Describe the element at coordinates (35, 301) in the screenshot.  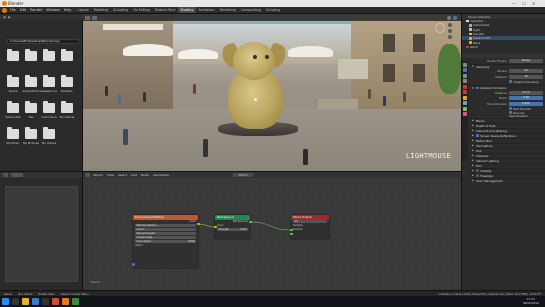
I see `browser-icon` at that location.